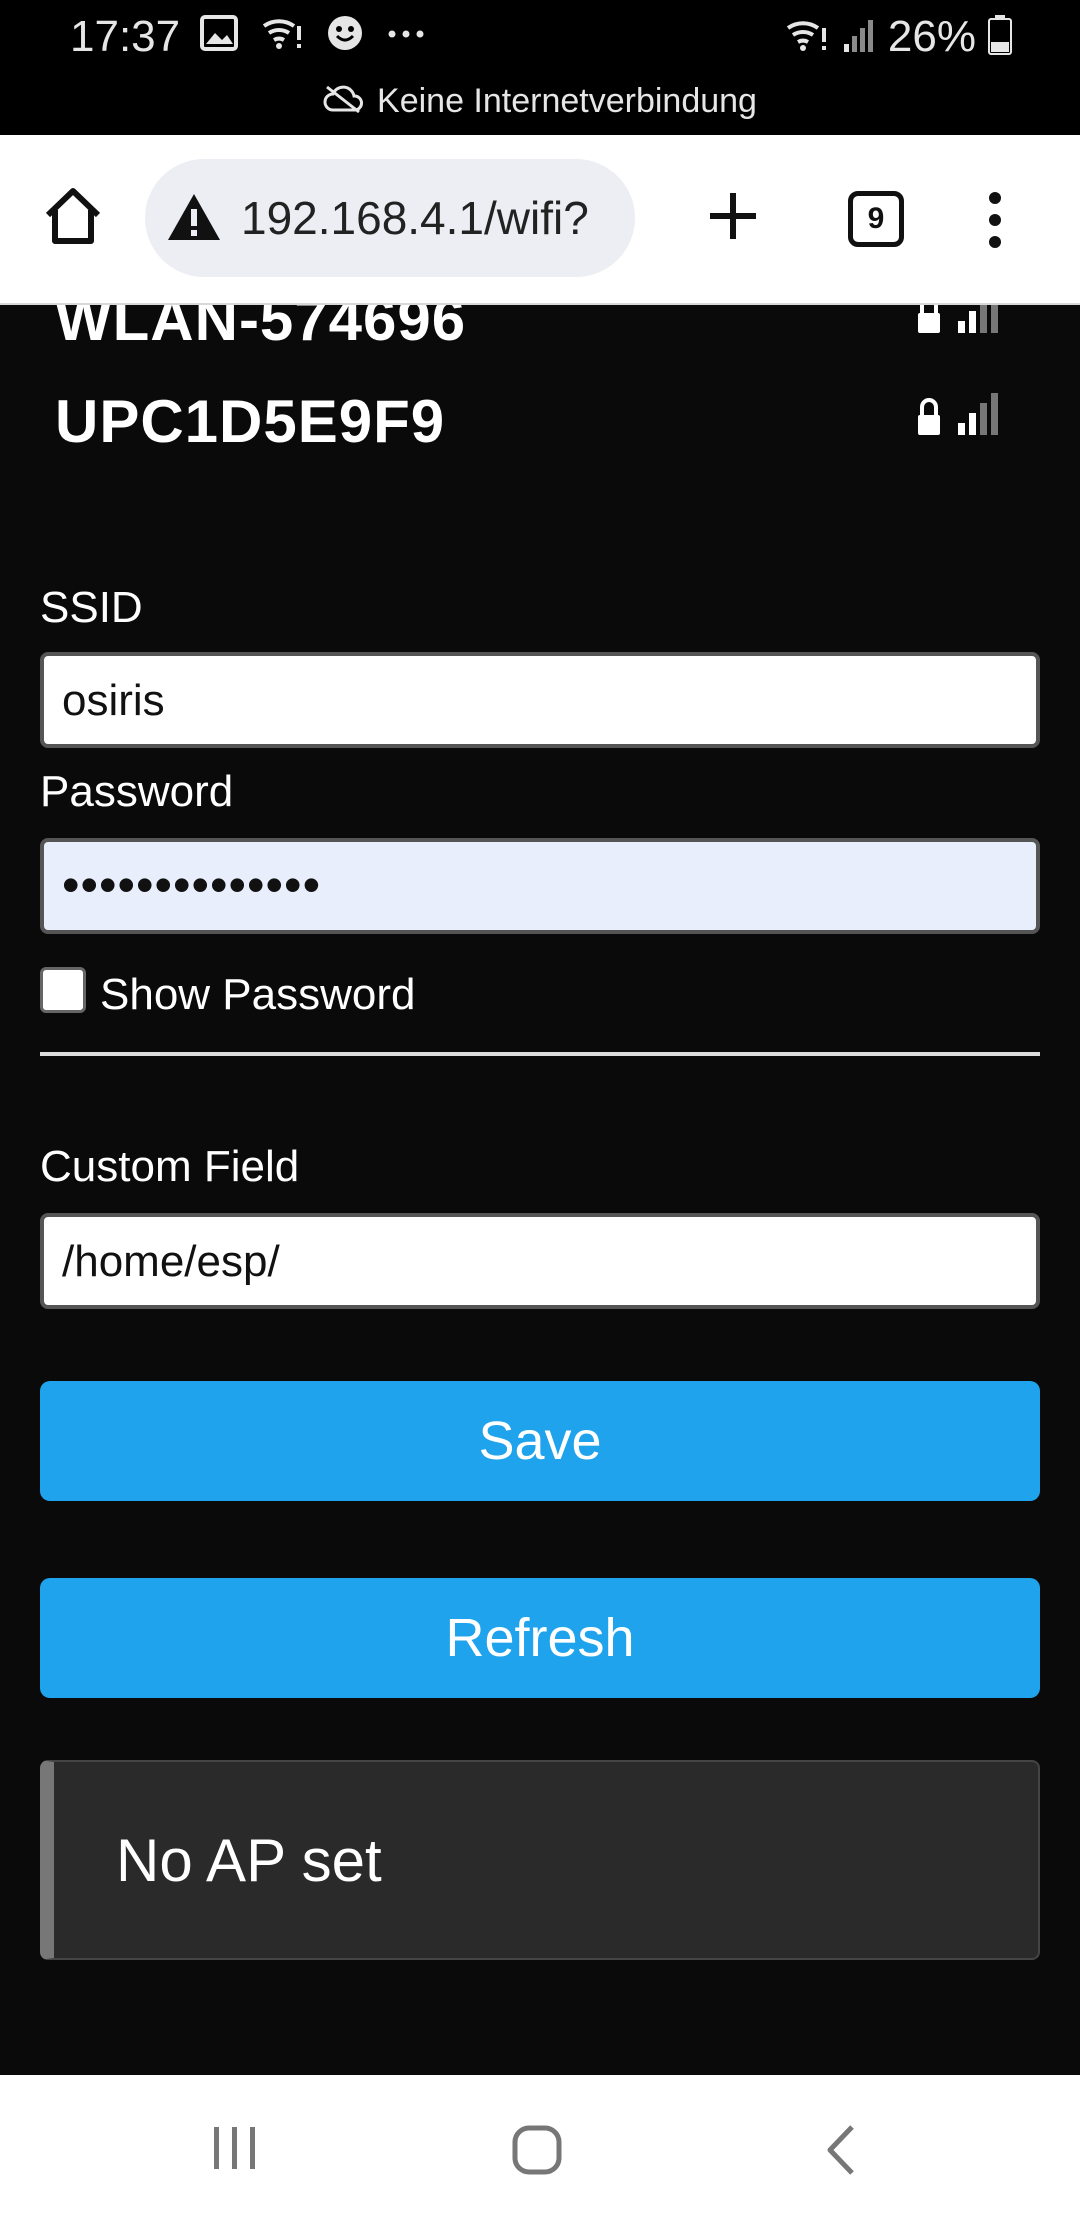 The width and height of the screenshot is (1080, 2220). Describe the element at coordinates (540, 334) in the screenshot. I see `network-item: WLAN-574696` at that location.